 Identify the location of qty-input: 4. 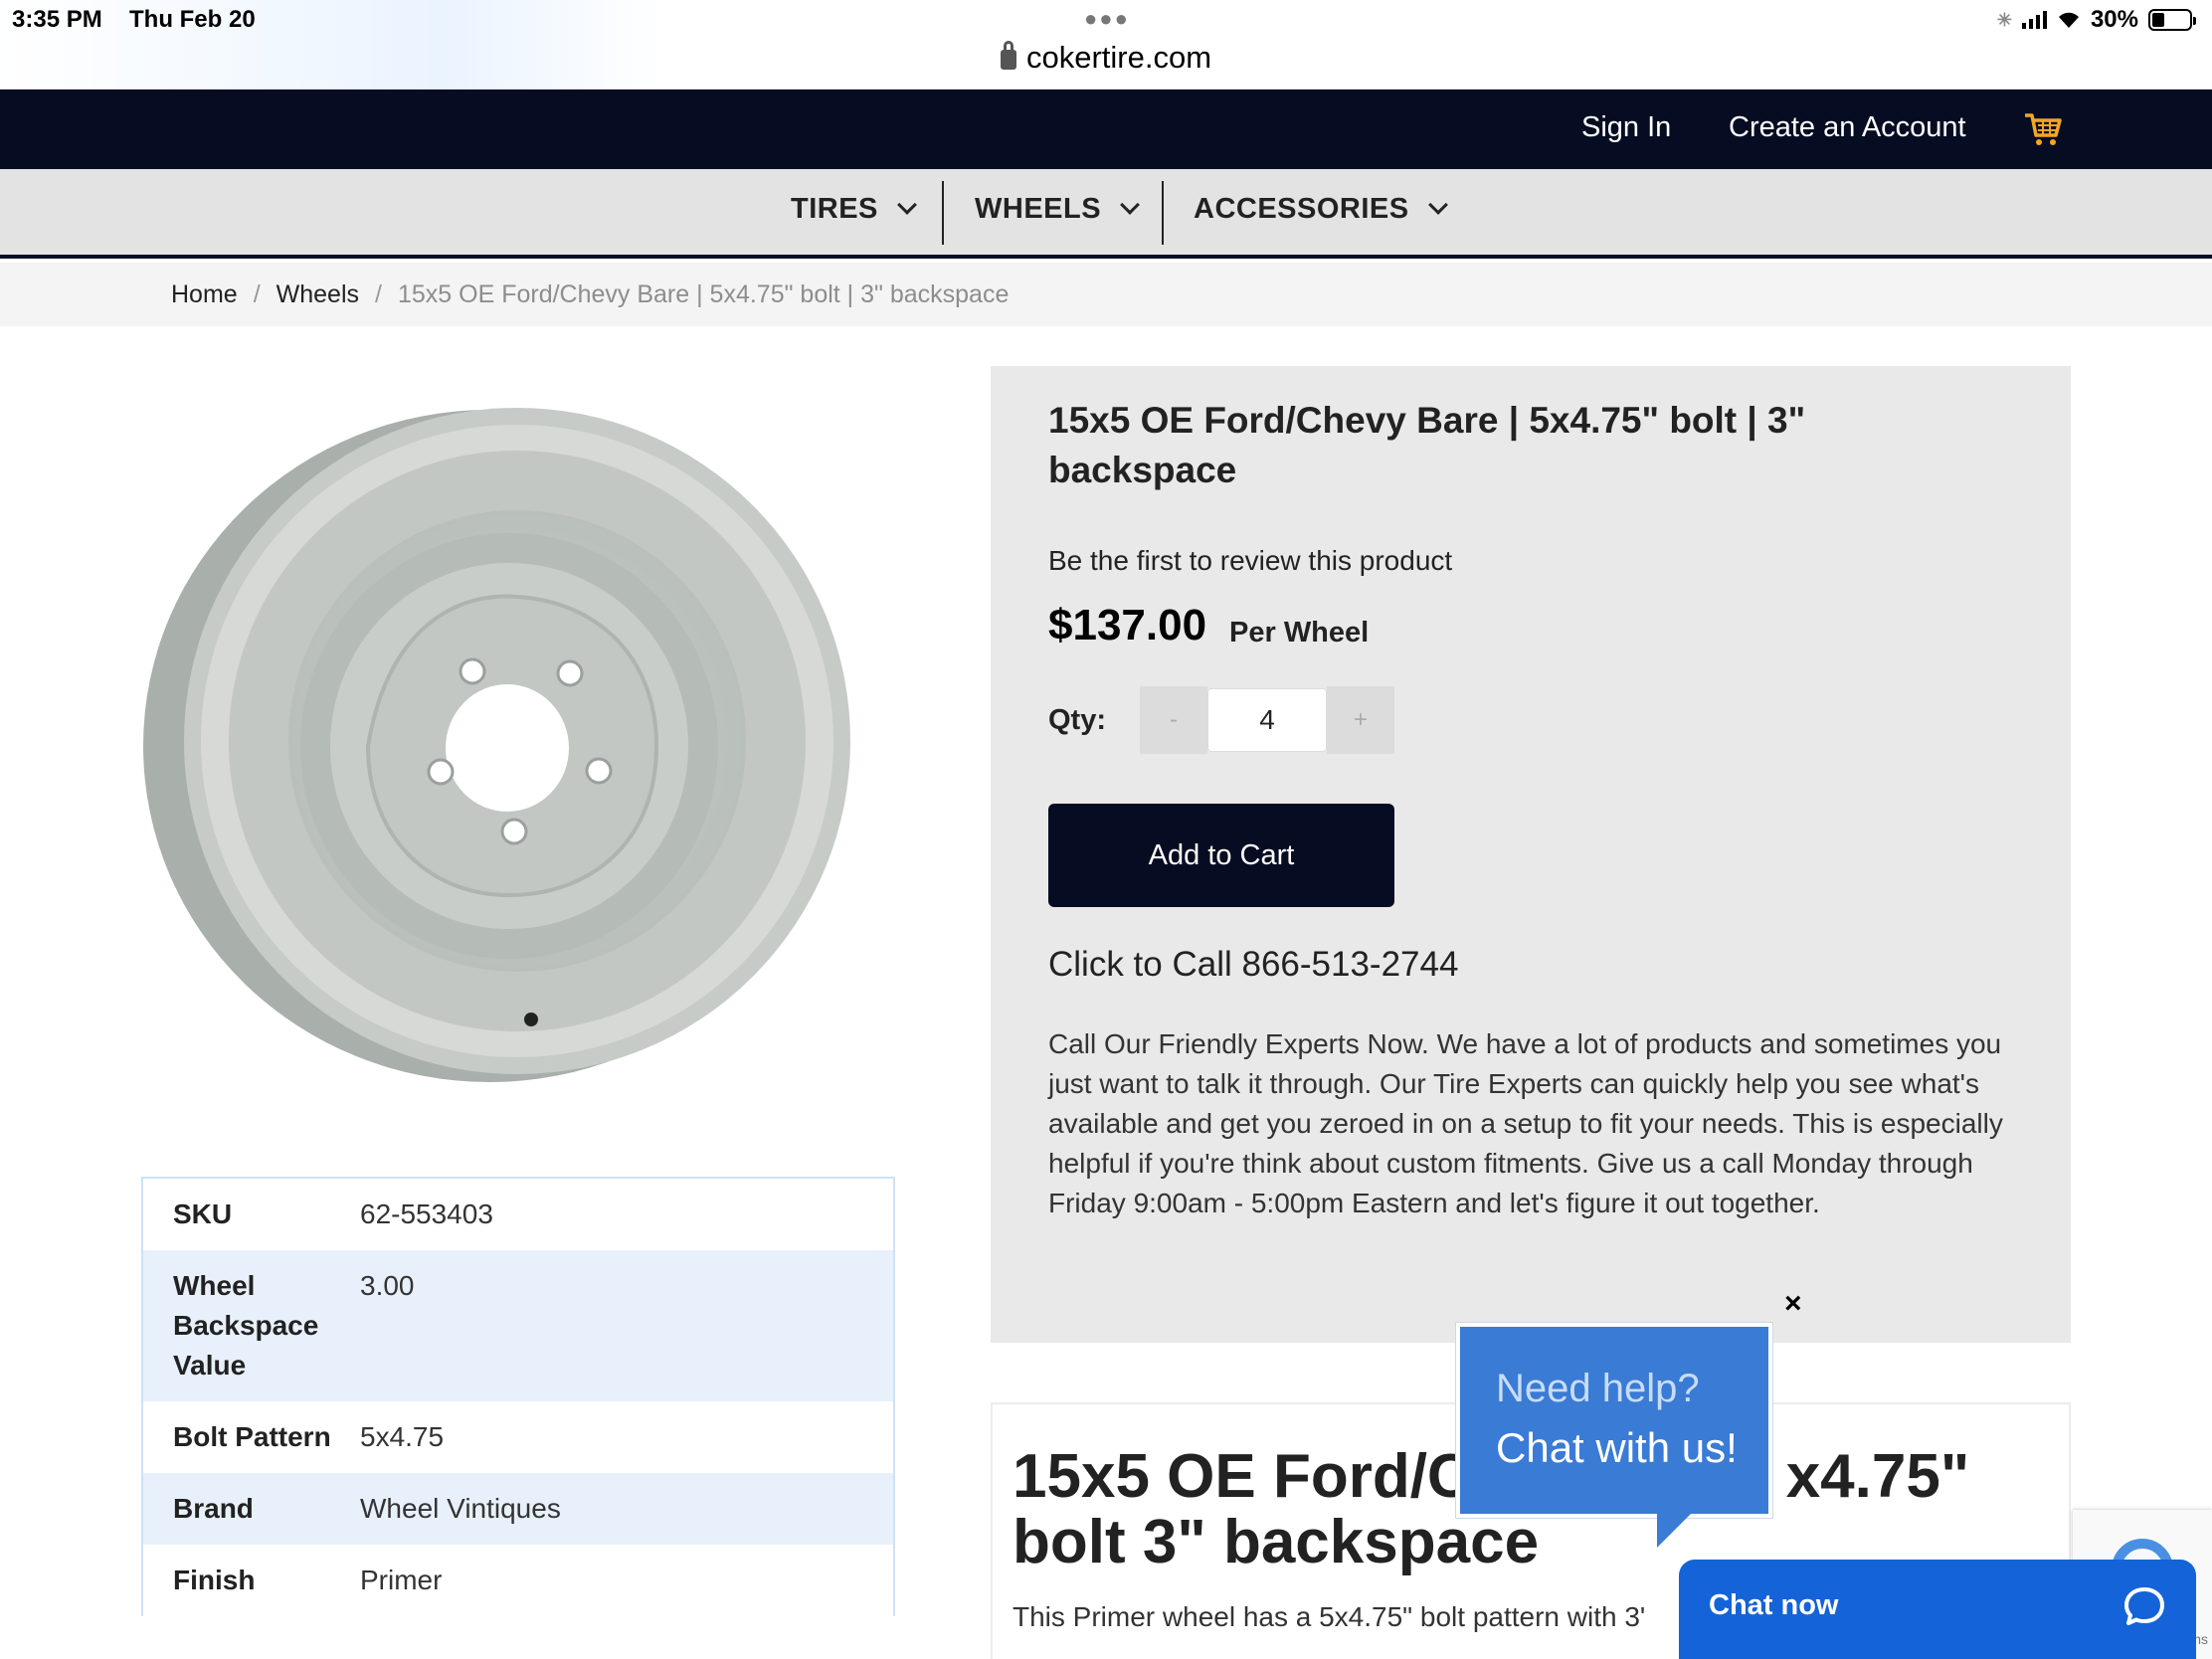
(1267, 720).